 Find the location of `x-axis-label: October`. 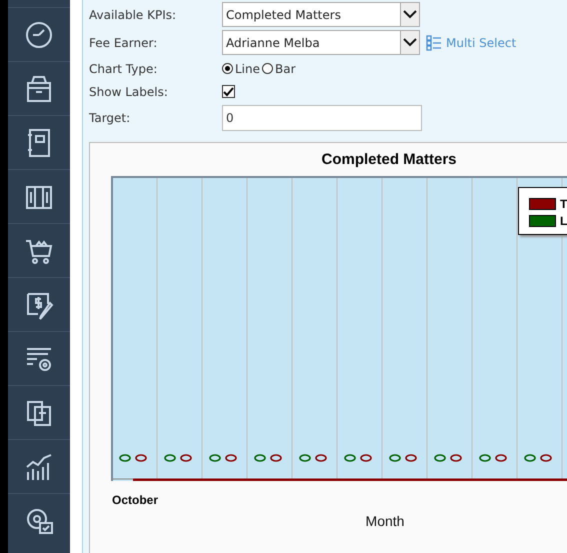

x-axis-label: October is located at coordinates (135, 500).